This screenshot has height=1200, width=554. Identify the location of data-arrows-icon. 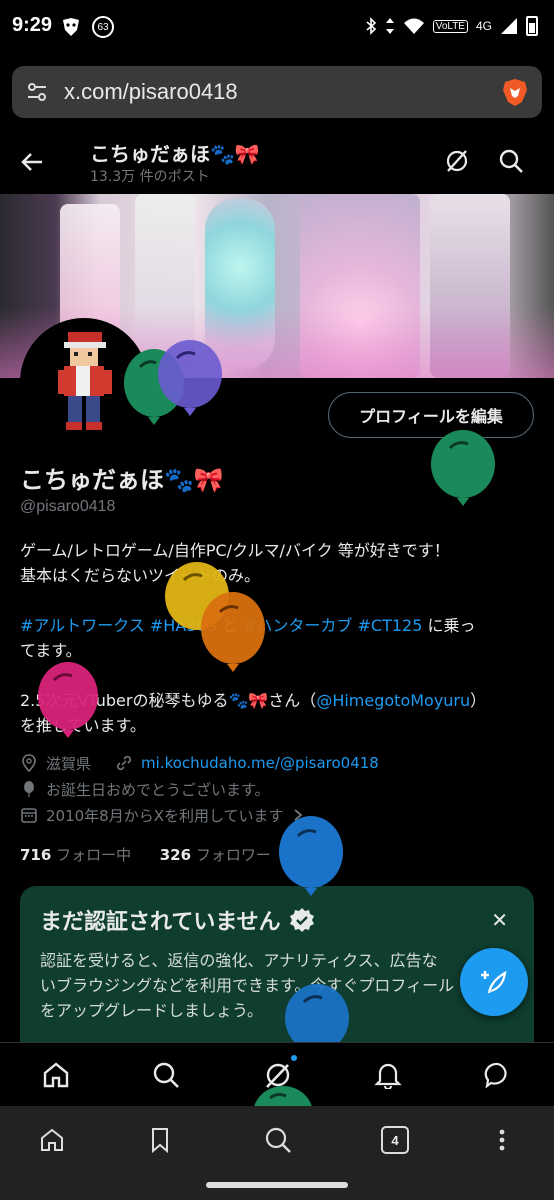
(389, 26).